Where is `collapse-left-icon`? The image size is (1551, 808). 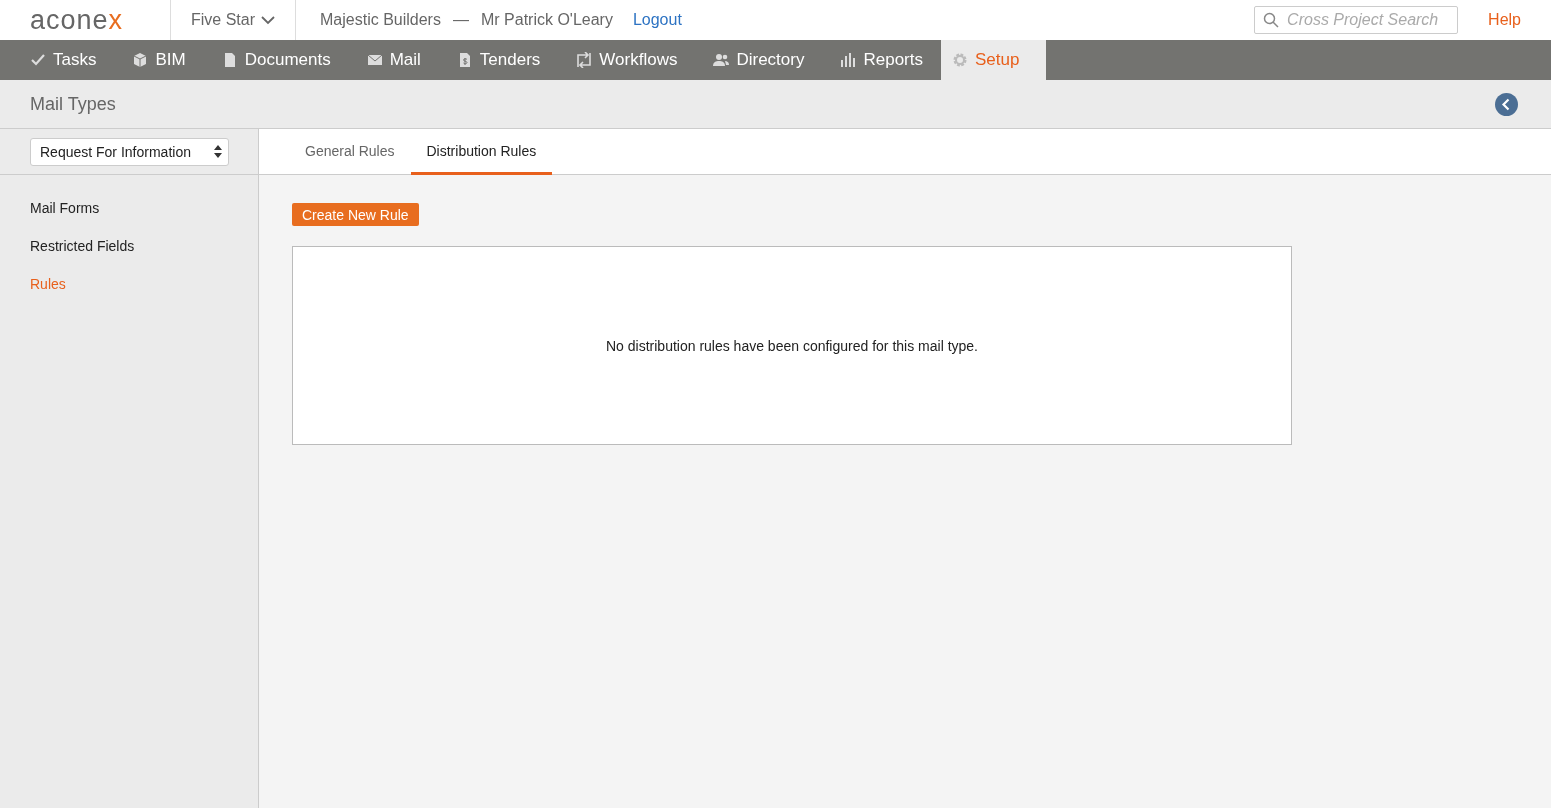
collapse-left-icon is located at coordinates (1506, 104).